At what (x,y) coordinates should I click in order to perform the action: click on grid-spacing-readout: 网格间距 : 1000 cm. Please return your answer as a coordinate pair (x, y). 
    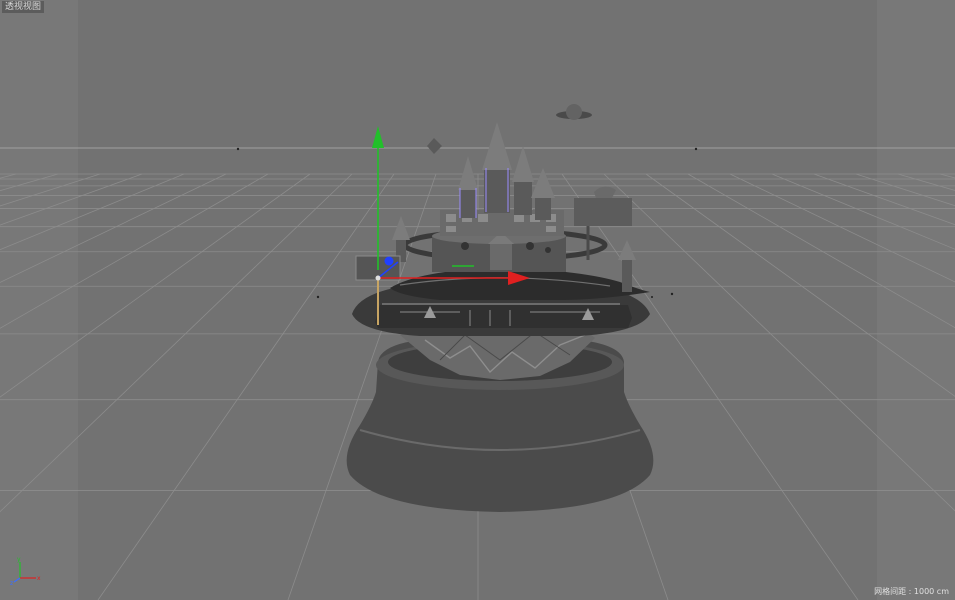
    Looking at the image, I should click on (911, 591).